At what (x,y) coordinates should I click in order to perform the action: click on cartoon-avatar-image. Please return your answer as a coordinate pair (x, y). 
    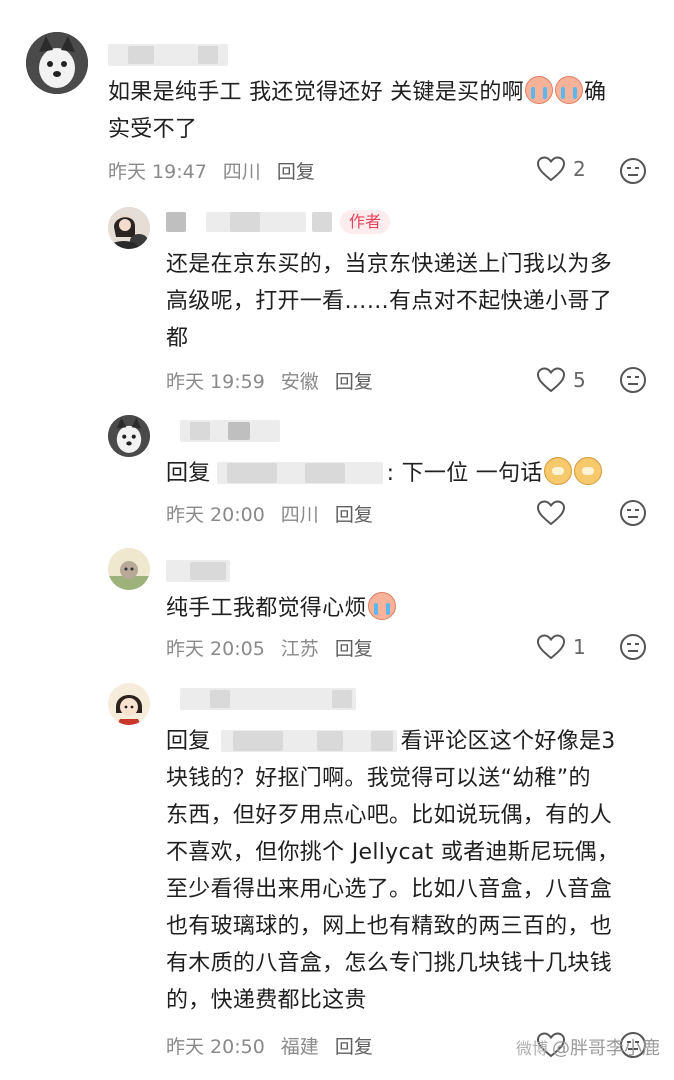
    Looking at the image, I should click on (129, 569).